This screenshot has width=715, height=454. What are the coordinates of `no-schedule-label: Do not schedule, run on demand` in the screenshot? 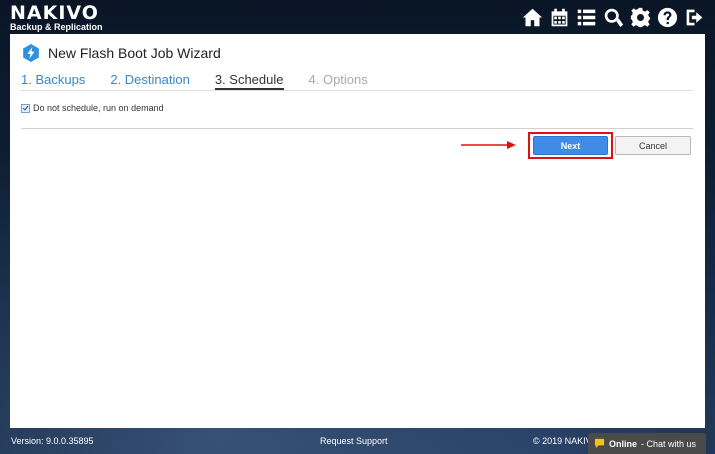 It's located at (98, 108).